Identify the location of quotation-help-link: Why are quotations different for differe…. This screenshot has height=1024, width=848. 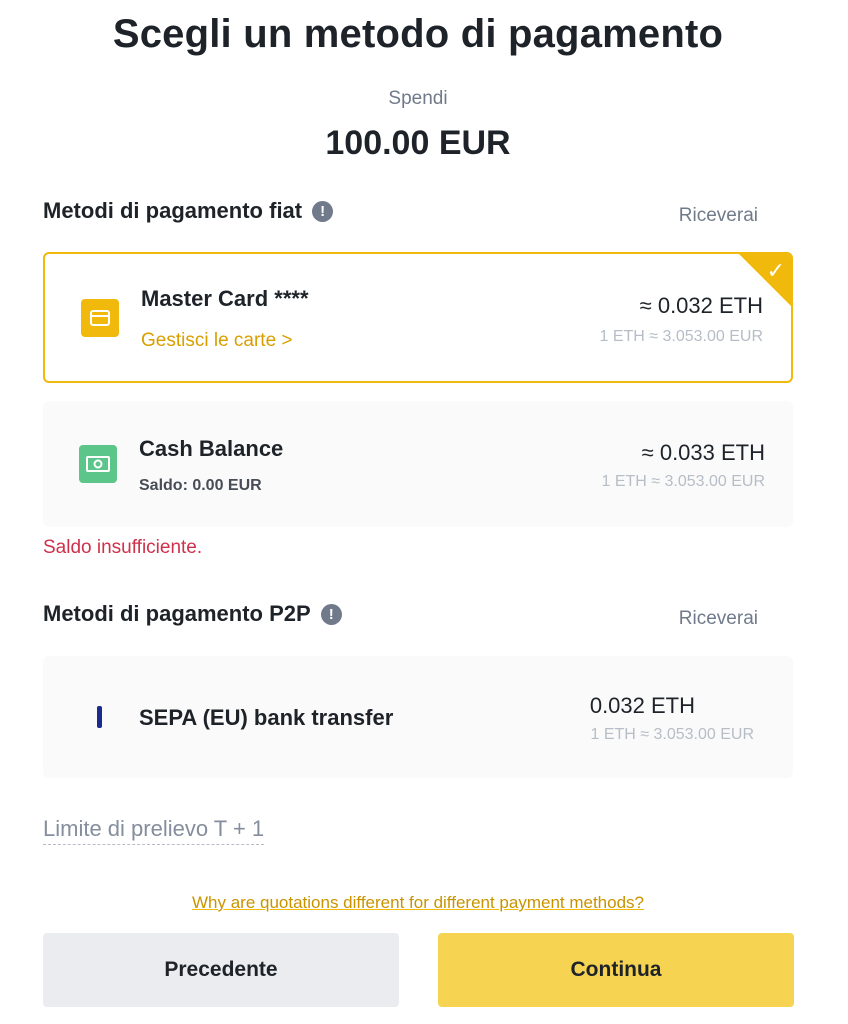
(418, 903).